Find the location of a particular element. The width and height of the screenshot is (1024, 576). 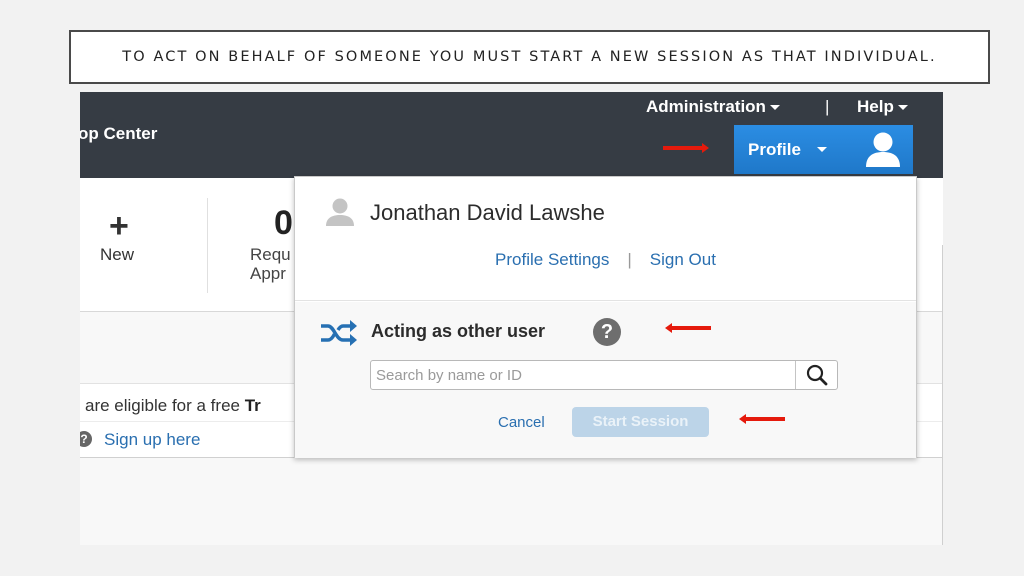

new-tile: + New is located at coordinates (143, 245).